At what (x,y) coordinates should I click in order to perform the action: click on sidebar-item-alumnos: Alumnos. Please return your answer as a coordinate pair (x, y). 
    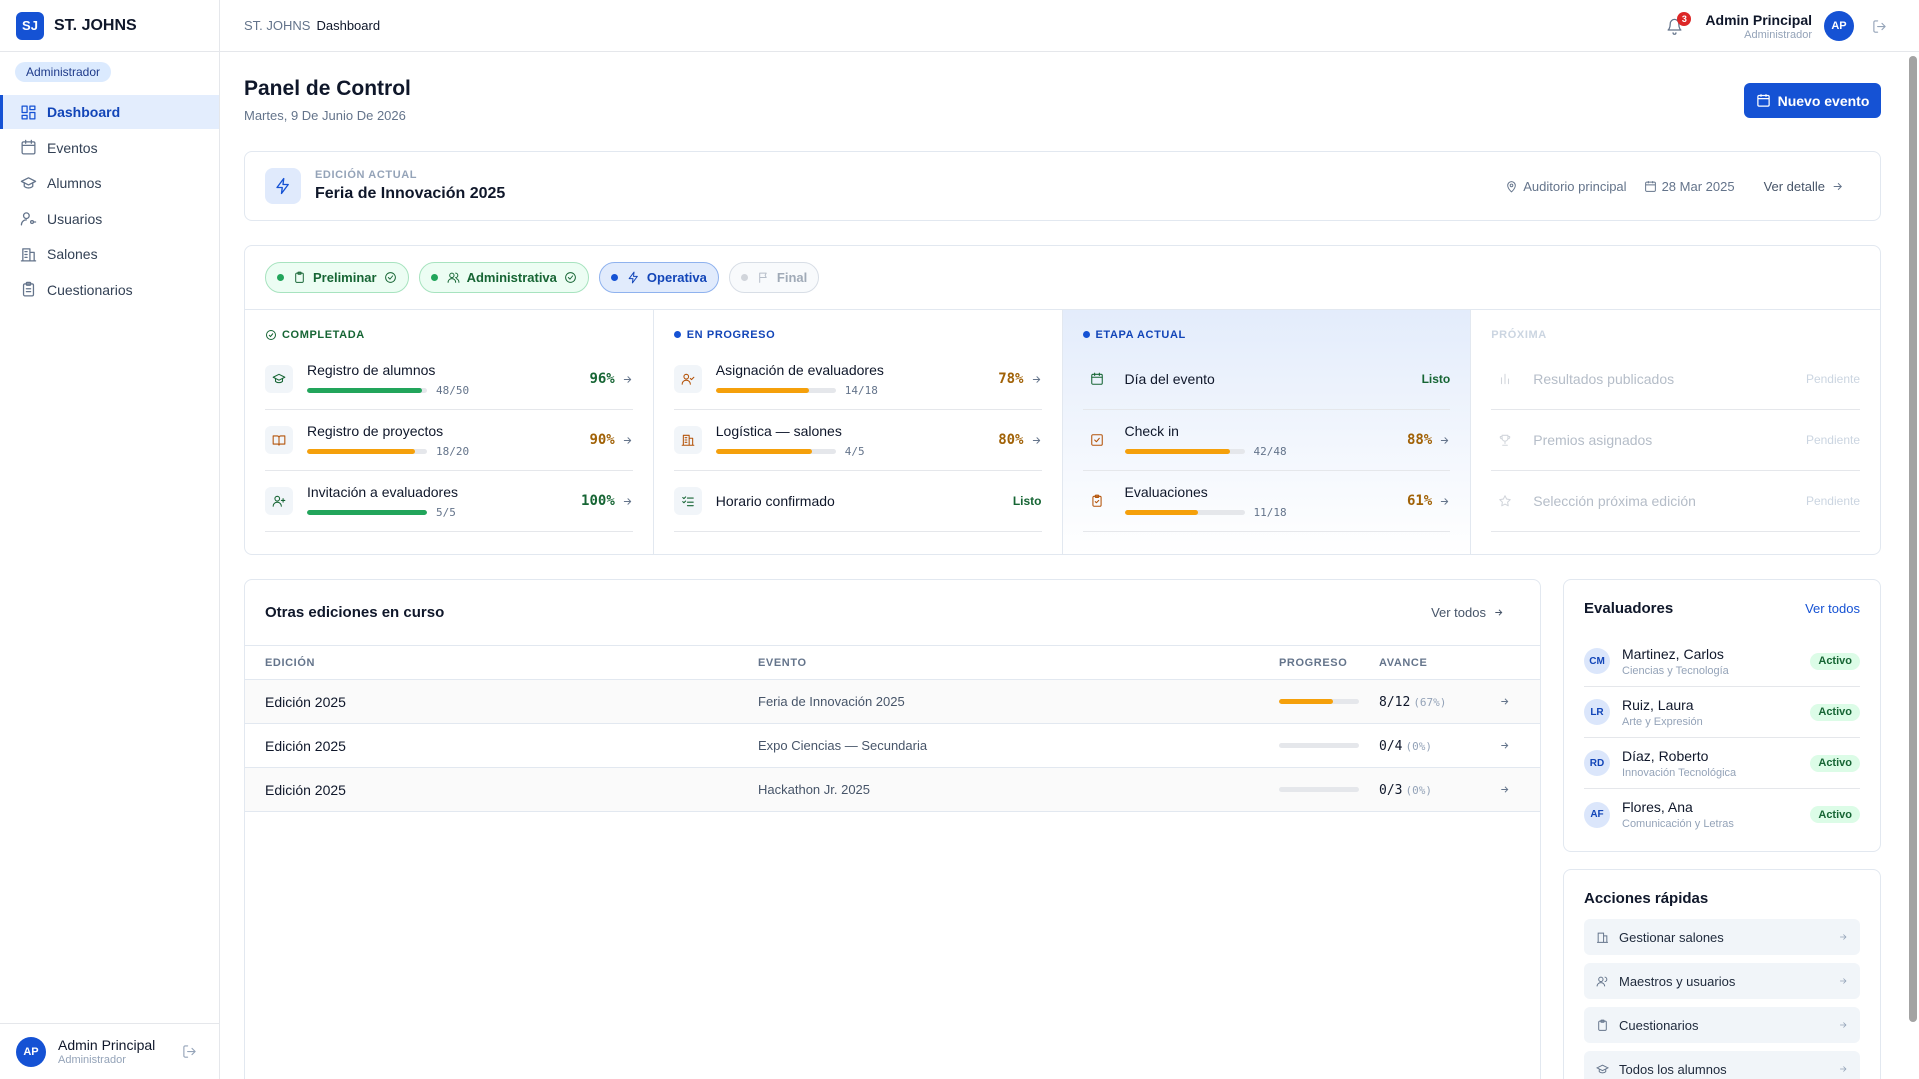
    Looking at the image, I should click on (109, 183).